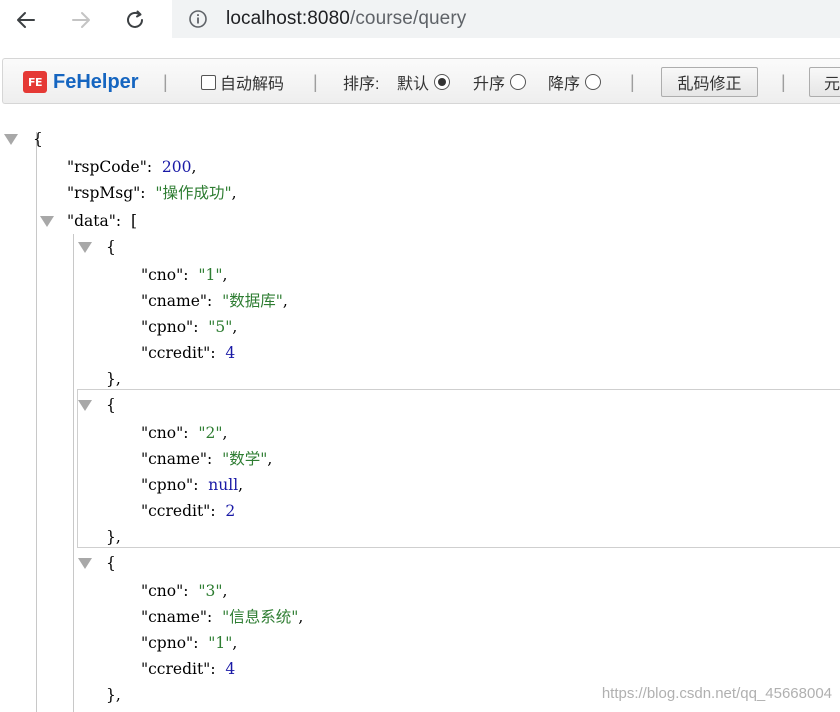 The width and height of the screenshot is (840, 712). What do you see at coordinates (193, 193) in the screenshot?
I see `json-string: "操作成功"` at bounding box center [193, 193].